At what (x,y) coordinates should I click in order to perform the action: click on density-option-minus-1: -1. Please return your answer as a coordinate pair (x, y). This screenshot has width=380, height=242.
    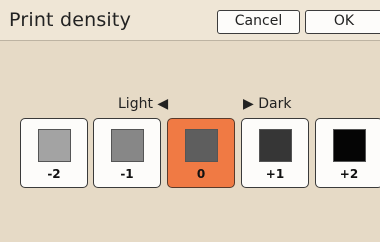
    Looking at the image, I should click on (127, 153).